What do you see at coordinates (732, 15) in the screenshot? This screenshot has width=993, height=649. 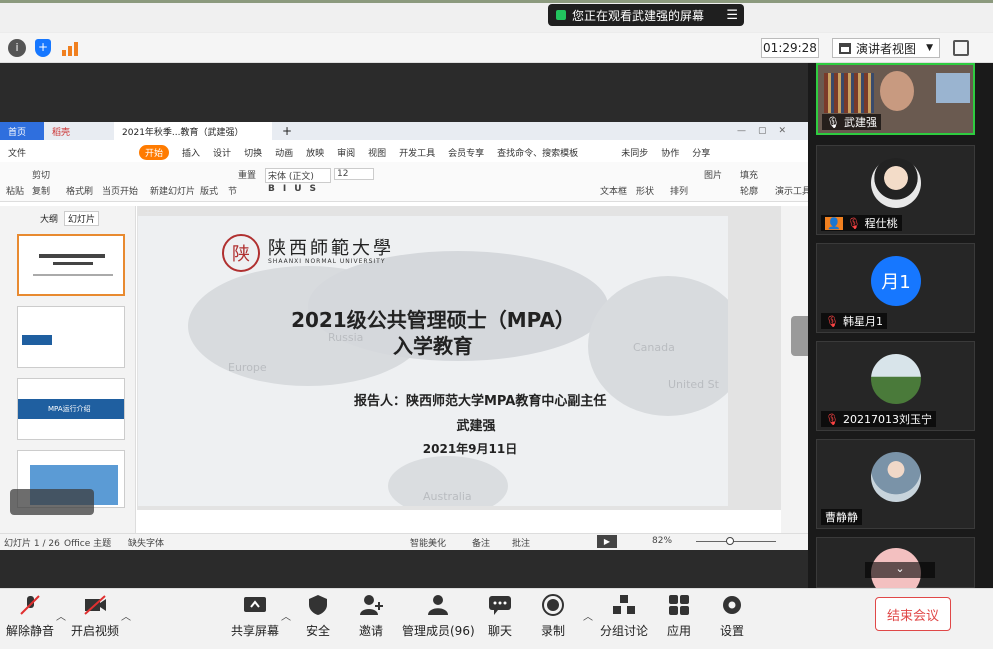 I see `menu-icon: ☰` at bounding box center [732, 15].